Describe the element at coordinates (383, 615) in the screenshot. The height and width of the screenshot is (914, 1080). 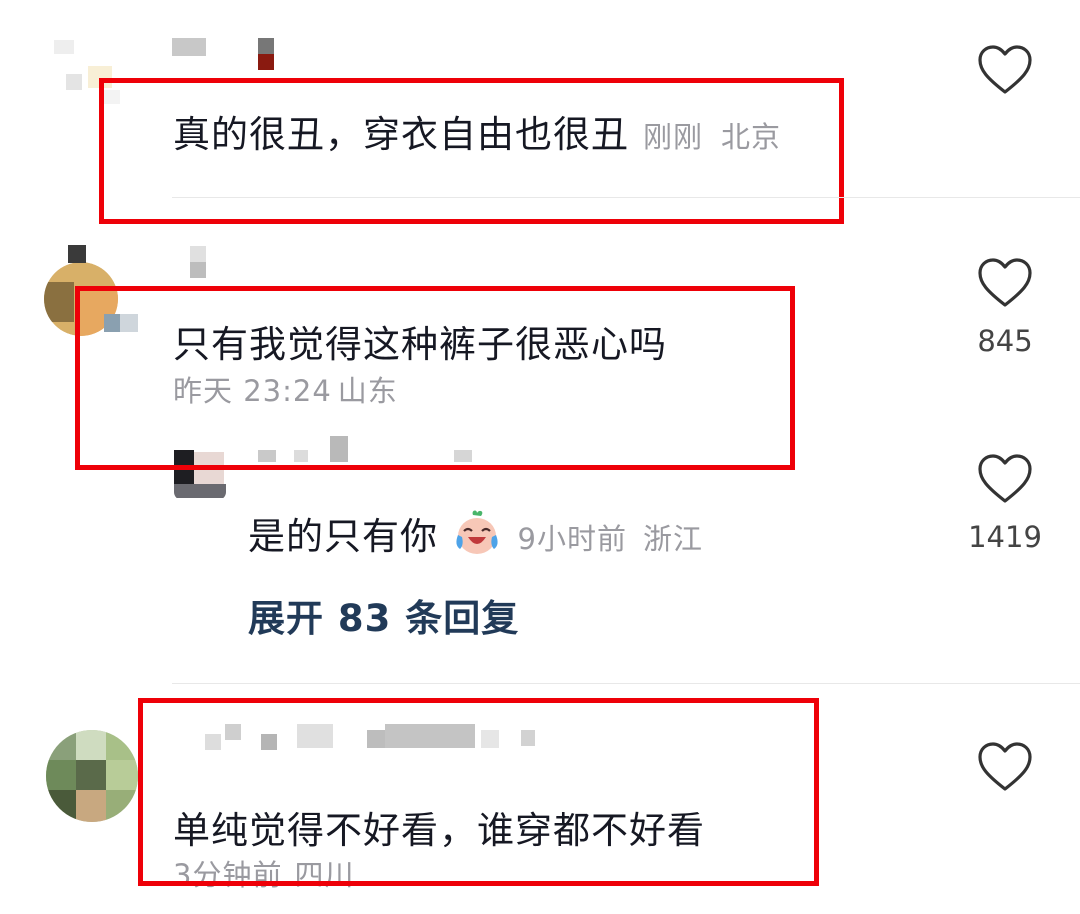
I see `expand-replies-link: 展开 83 条回复` at that location.